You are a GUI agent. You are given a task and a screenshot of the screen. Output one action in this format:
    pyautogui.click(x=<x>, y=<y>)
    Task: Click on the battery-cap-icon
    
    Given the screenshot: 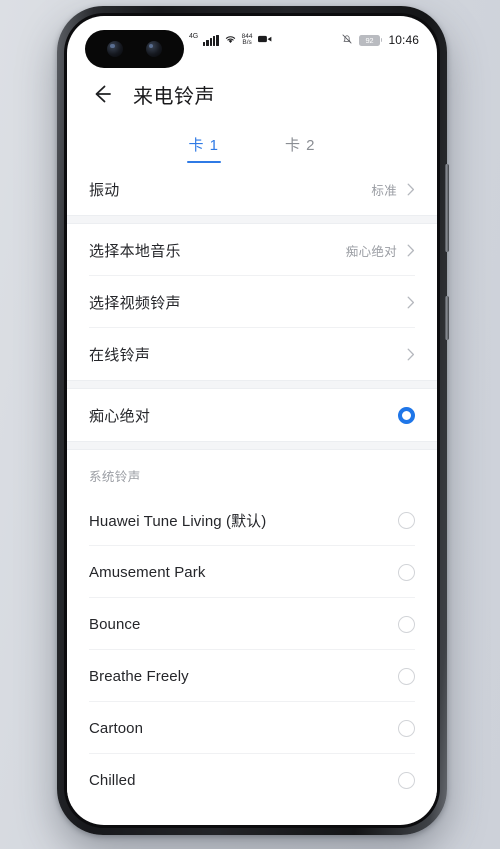 What is the action you would take?
    pyautogui.click(x=381, y=40)
    